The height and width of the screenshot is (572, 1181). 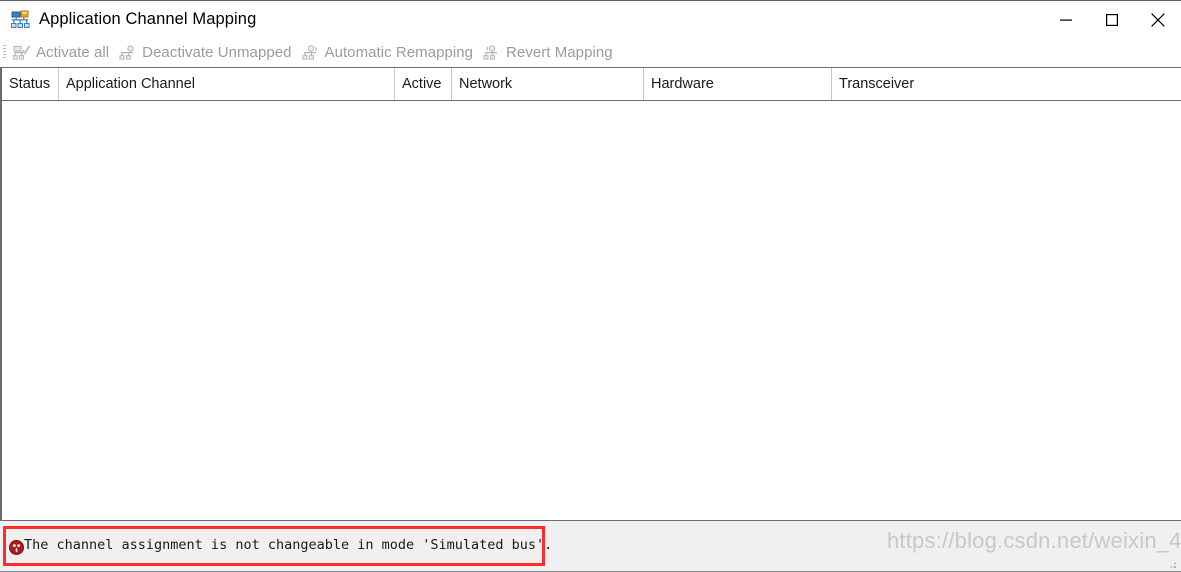 I want to click on column-header-label: Status, so click(x=30, y=84).